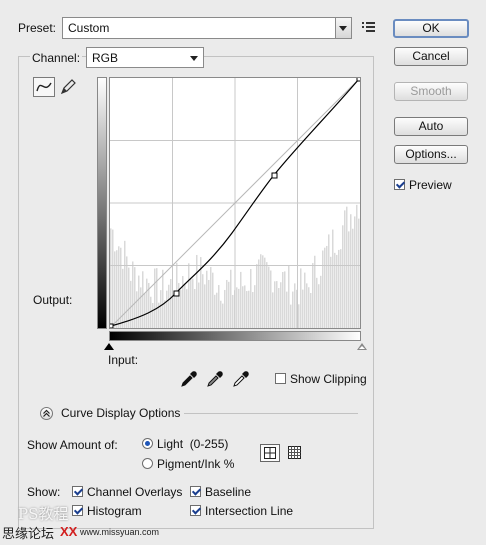 The image size is (486, 545). I want to click on preset-value: Custom, so click(89, 28).